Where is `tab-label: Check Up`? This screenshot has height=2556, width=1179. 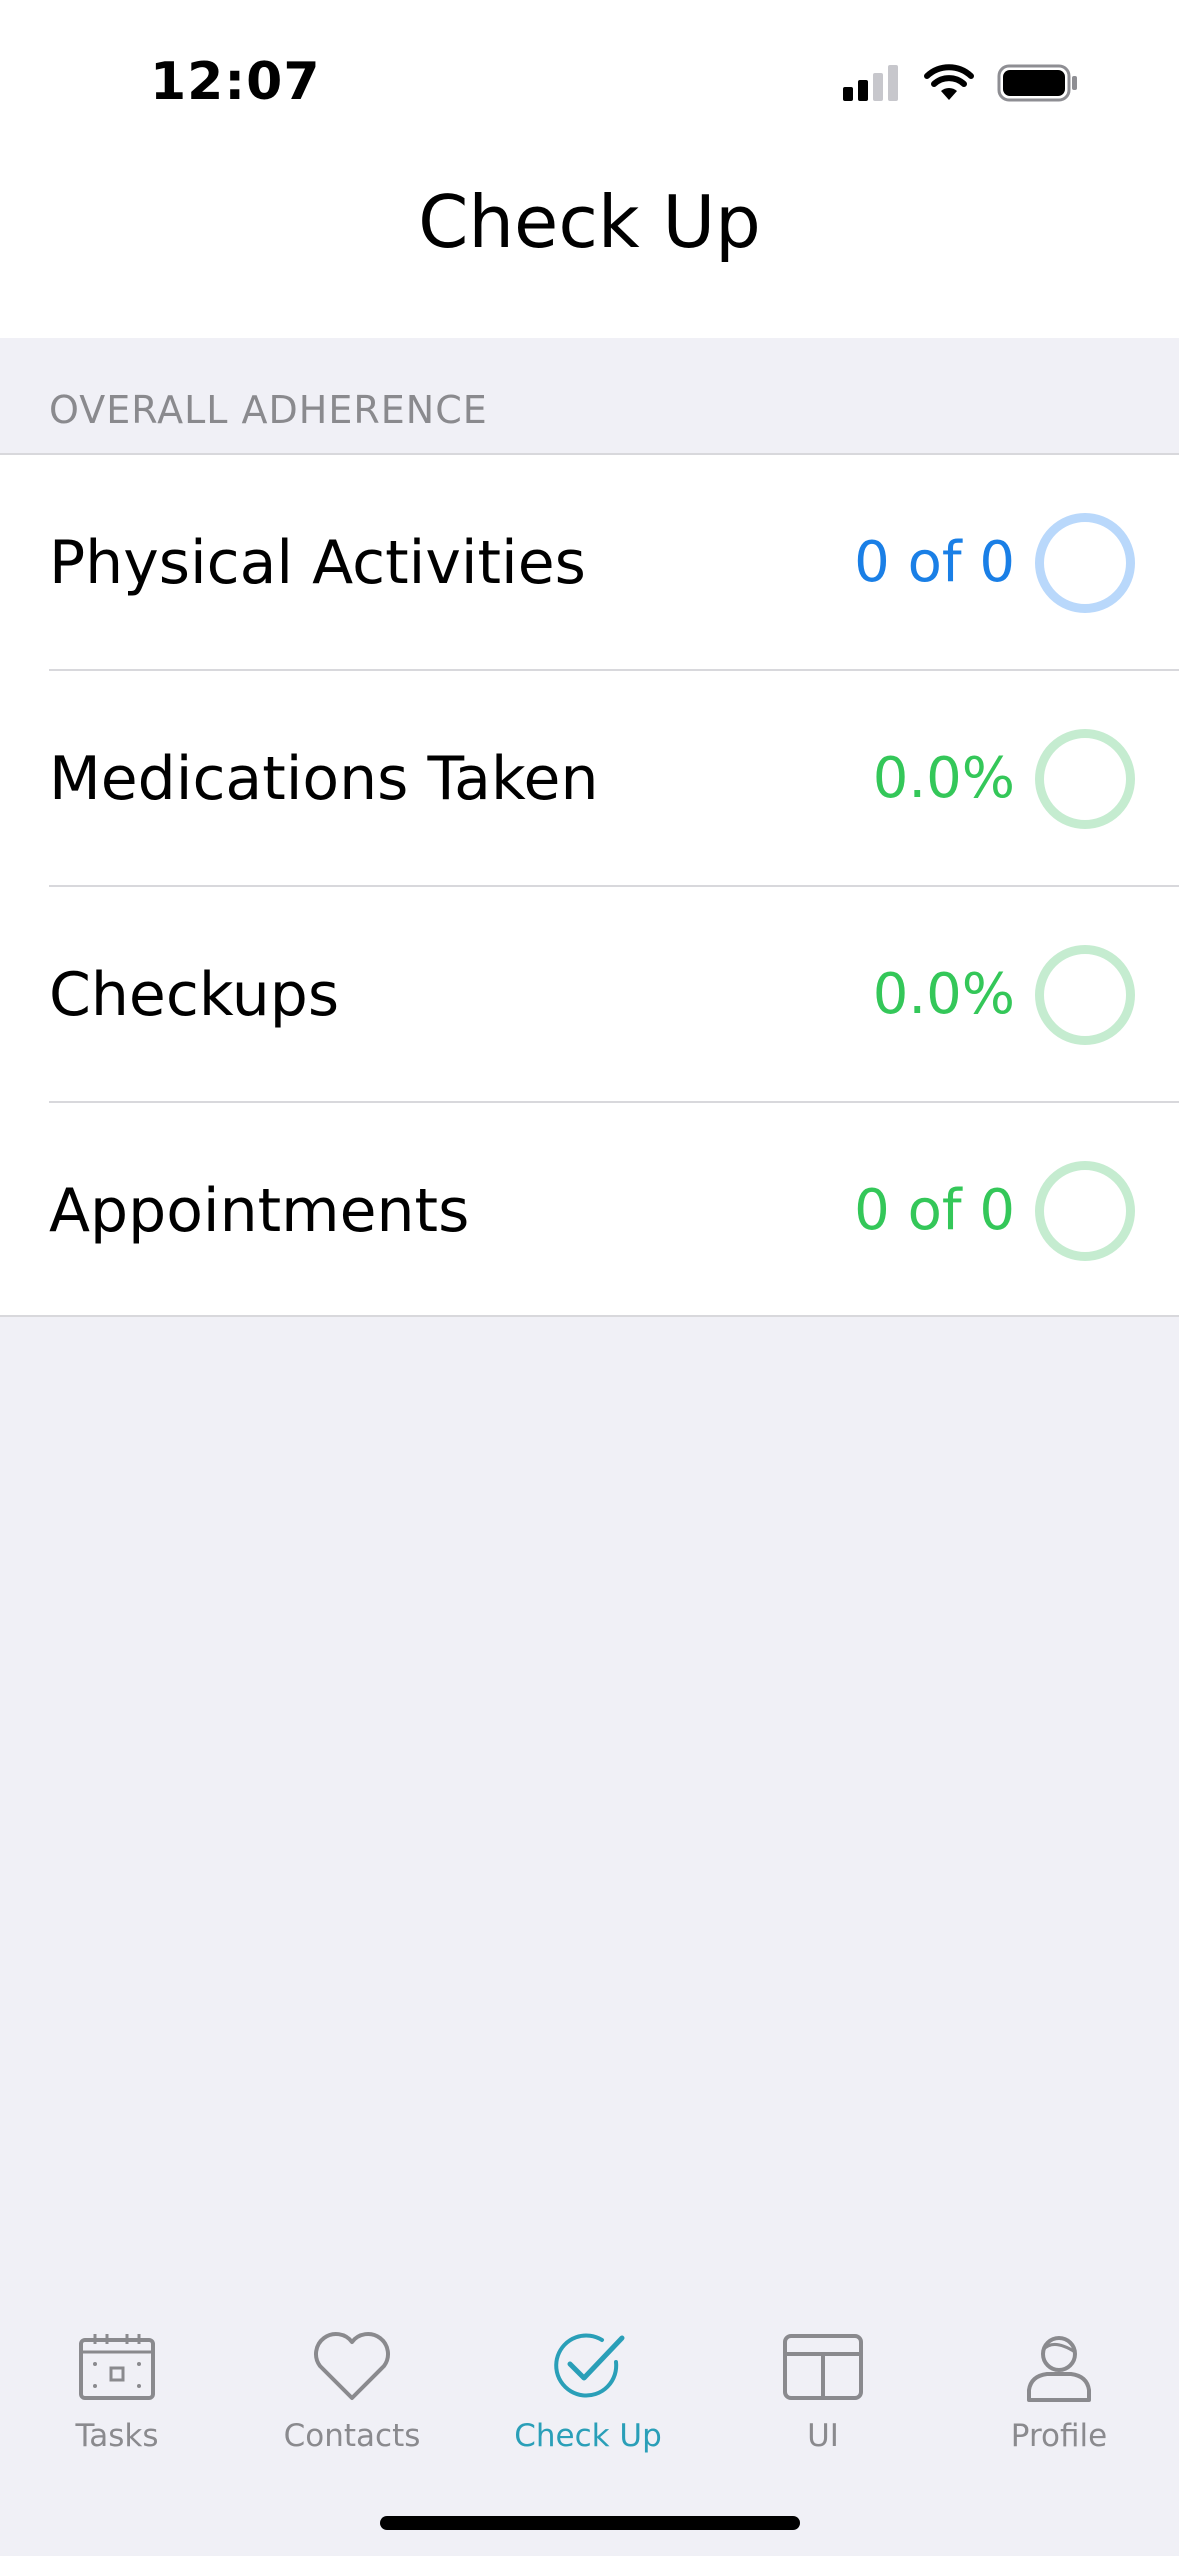 tab-label: Check Up is located at coordinates (588, 2436).